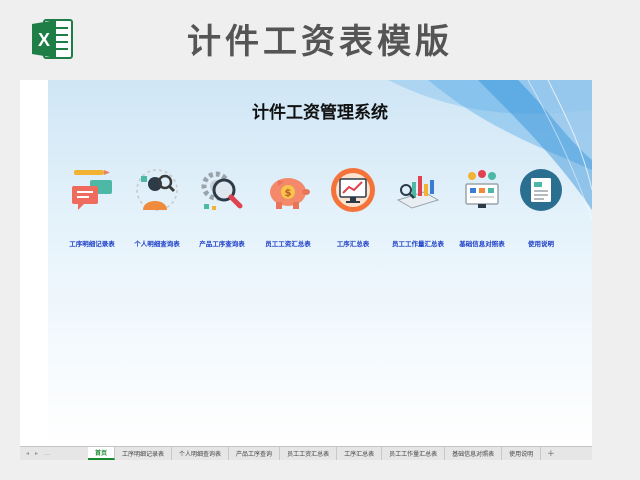 The image size is (640, 480). What do you see at coordinates (320, 113) in the screenshot?
I see `system-title: 计件工资管理系统` at bounding box center [320, 113].